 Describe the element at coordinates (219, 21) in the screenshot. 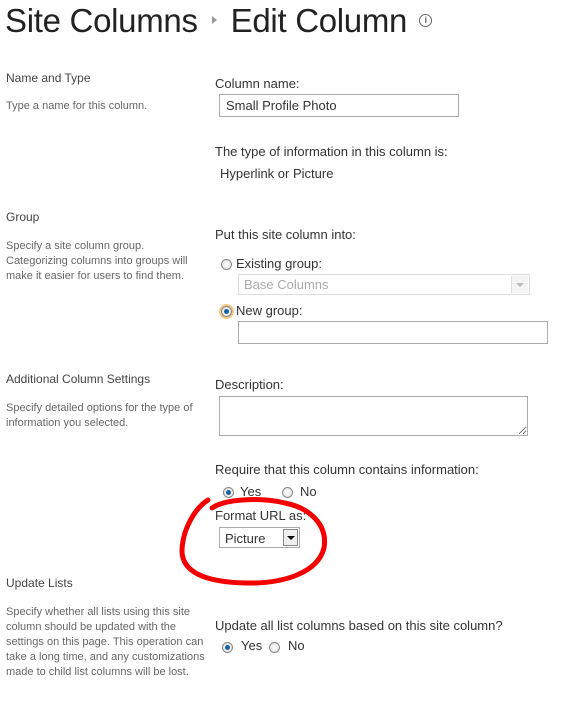

I see `page-header: Site Columns Edit Column i` at that location.